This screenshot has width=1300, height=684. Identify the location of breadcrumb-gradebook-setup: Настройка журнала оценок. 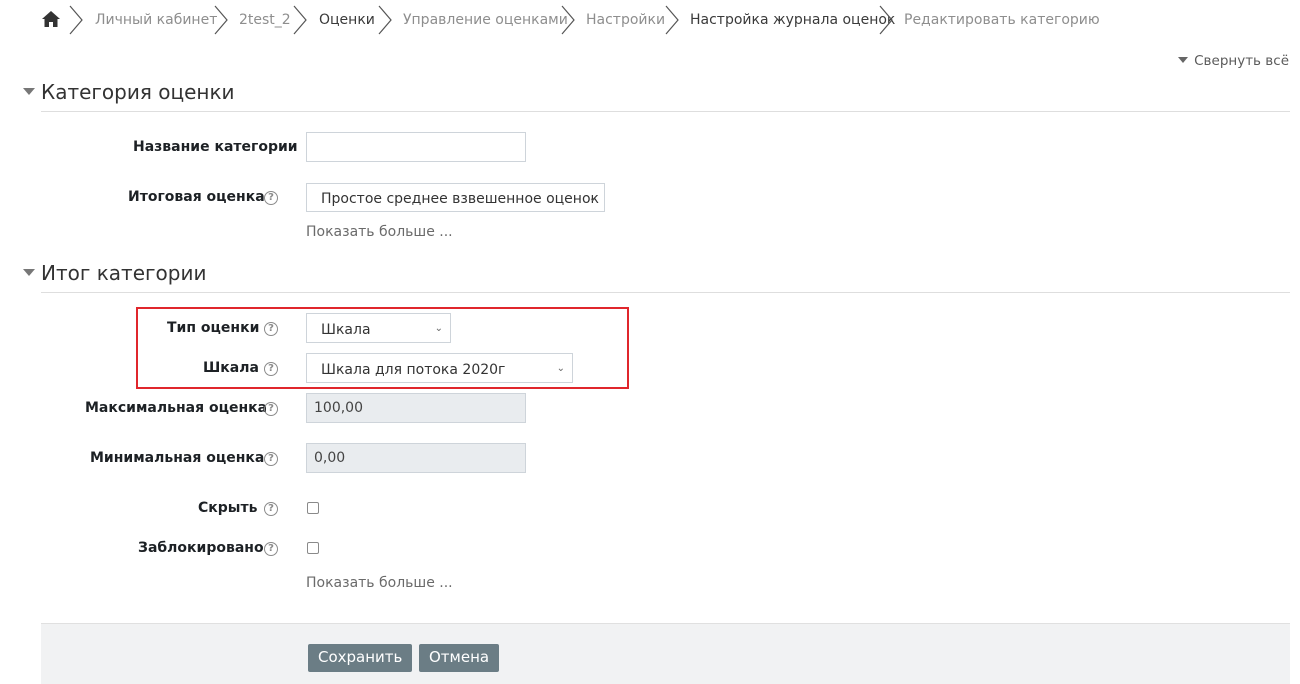
(792, 20).